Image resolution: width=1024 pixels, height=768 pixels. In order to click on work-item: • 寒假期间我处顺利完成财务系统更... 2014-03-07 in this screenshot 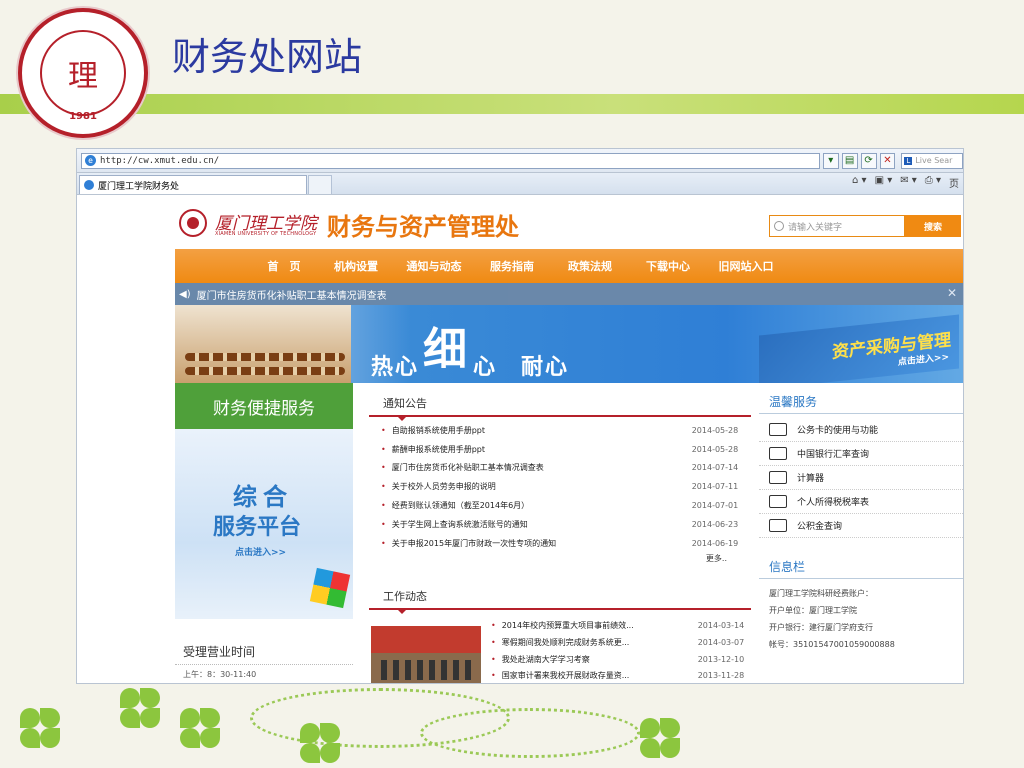, I will do `click(621, 642)`.